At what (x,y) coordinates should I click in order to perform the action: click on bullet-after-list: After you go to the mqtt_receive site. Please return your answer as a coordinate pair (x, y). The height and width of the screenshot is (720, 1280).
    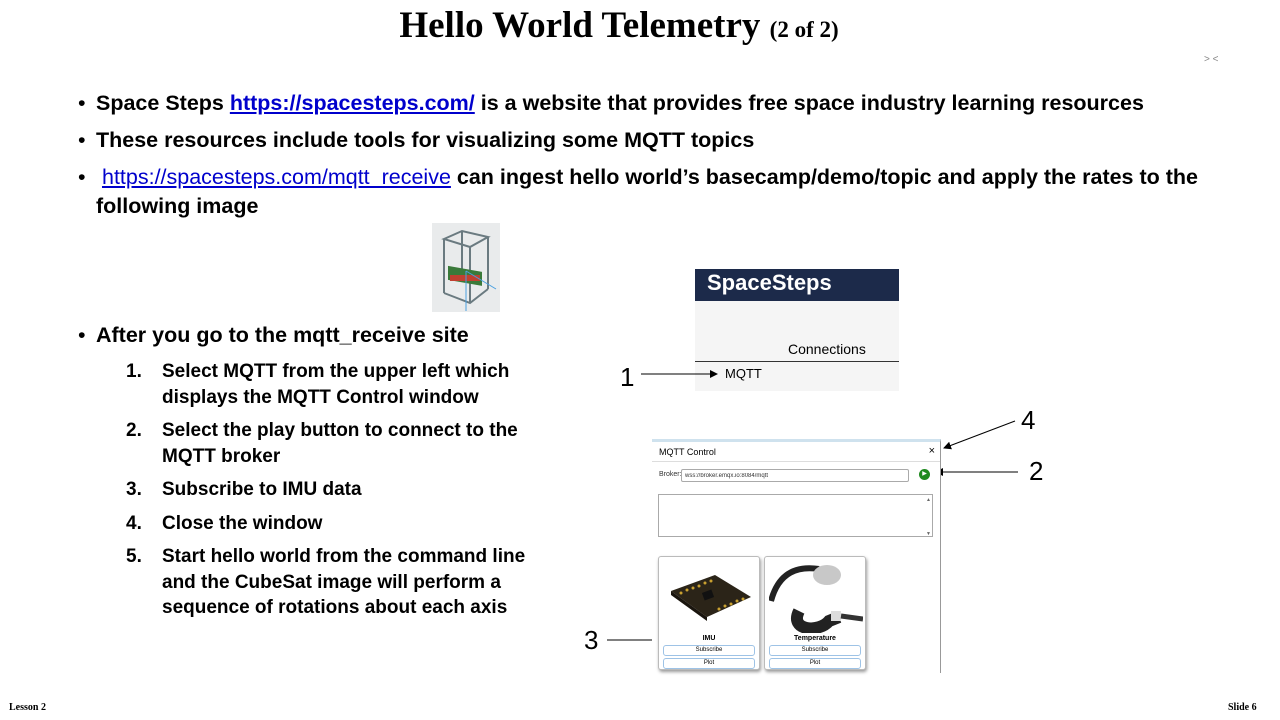
    Looking at the image, I should click on (328, 335).